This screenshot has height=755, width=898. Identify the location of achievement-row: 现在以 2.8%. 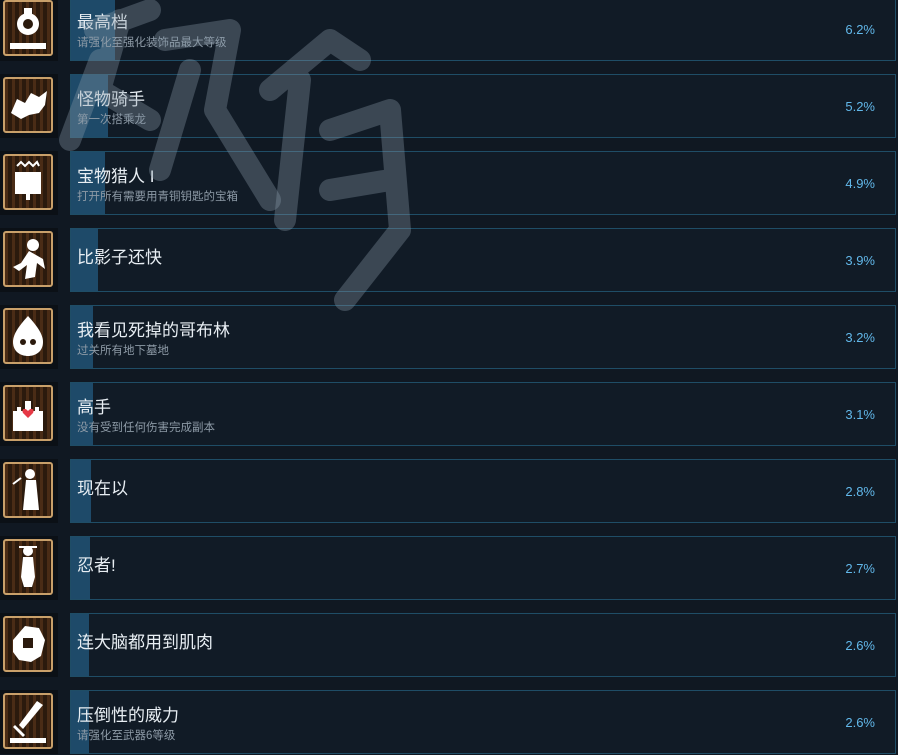
(449, 491).